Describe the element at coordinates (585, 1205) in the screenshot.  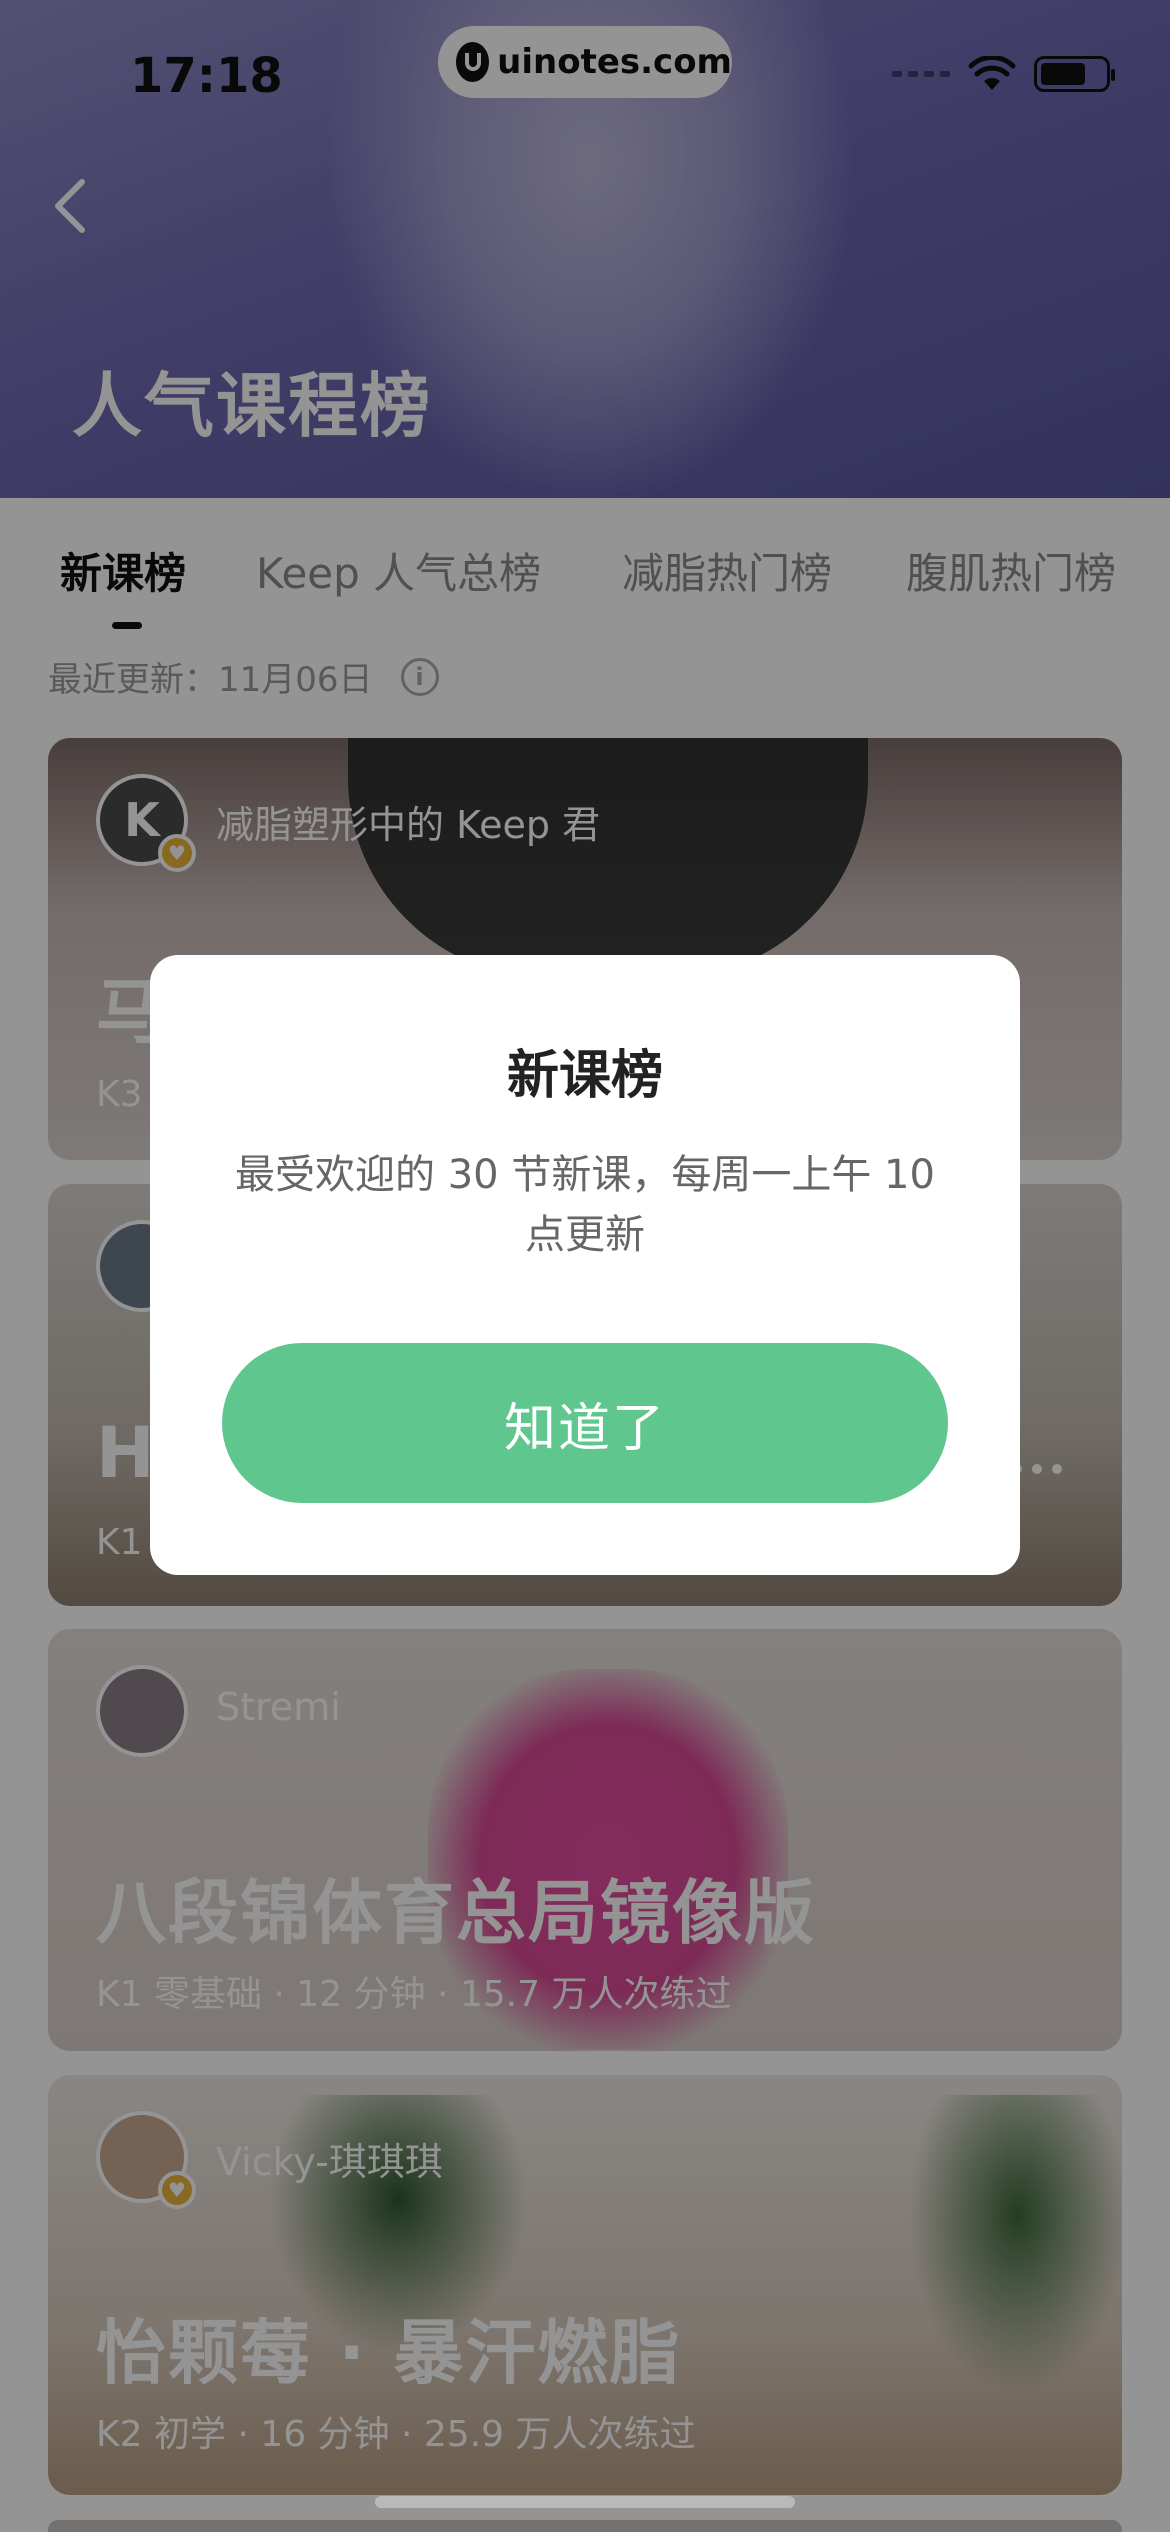
I see `dialog-description: 最受欢迎的 30 节新课，每周一上午 10 点更新` at that location.